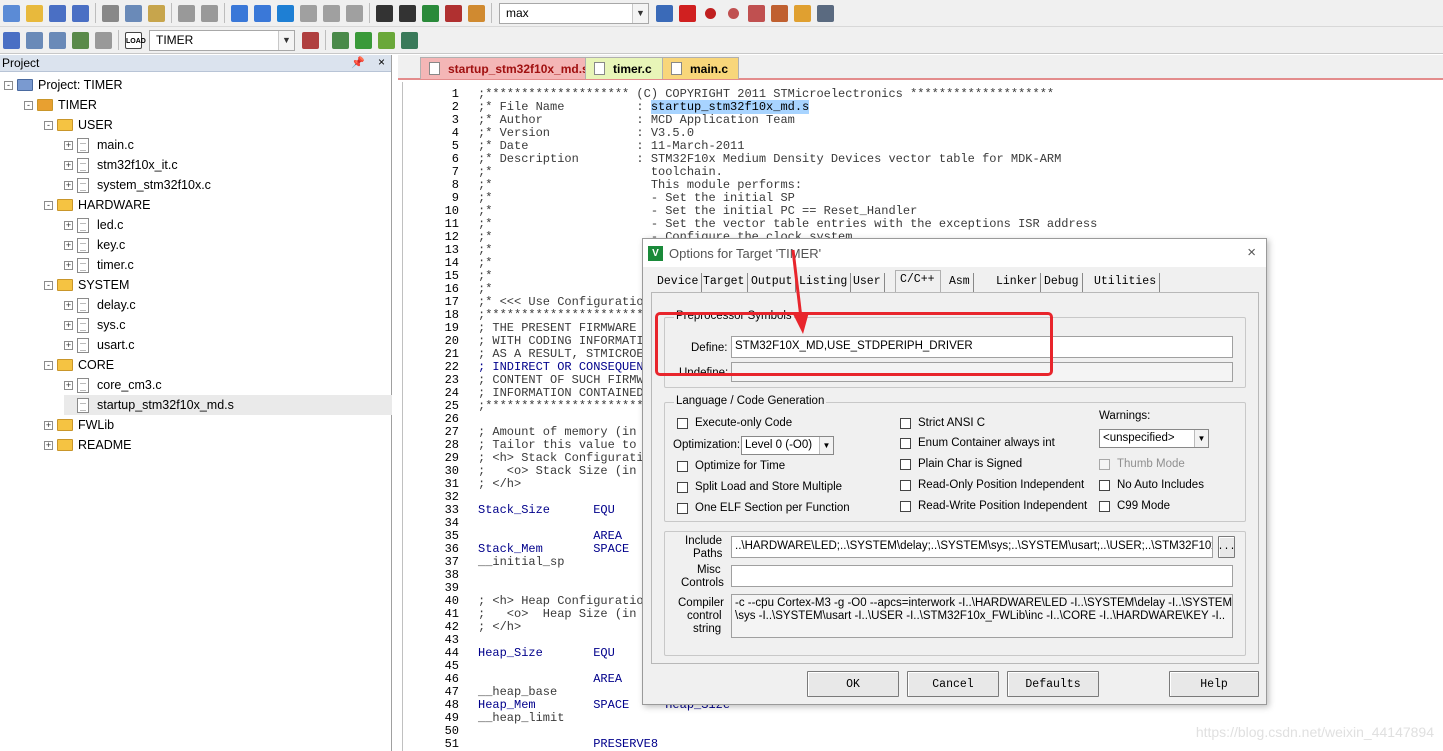 This screenshot has width=1443, height=751. Describe the element at coordinates (1125, 282) in the screenshot. I see `dialog-tab: Utilities` at that location.